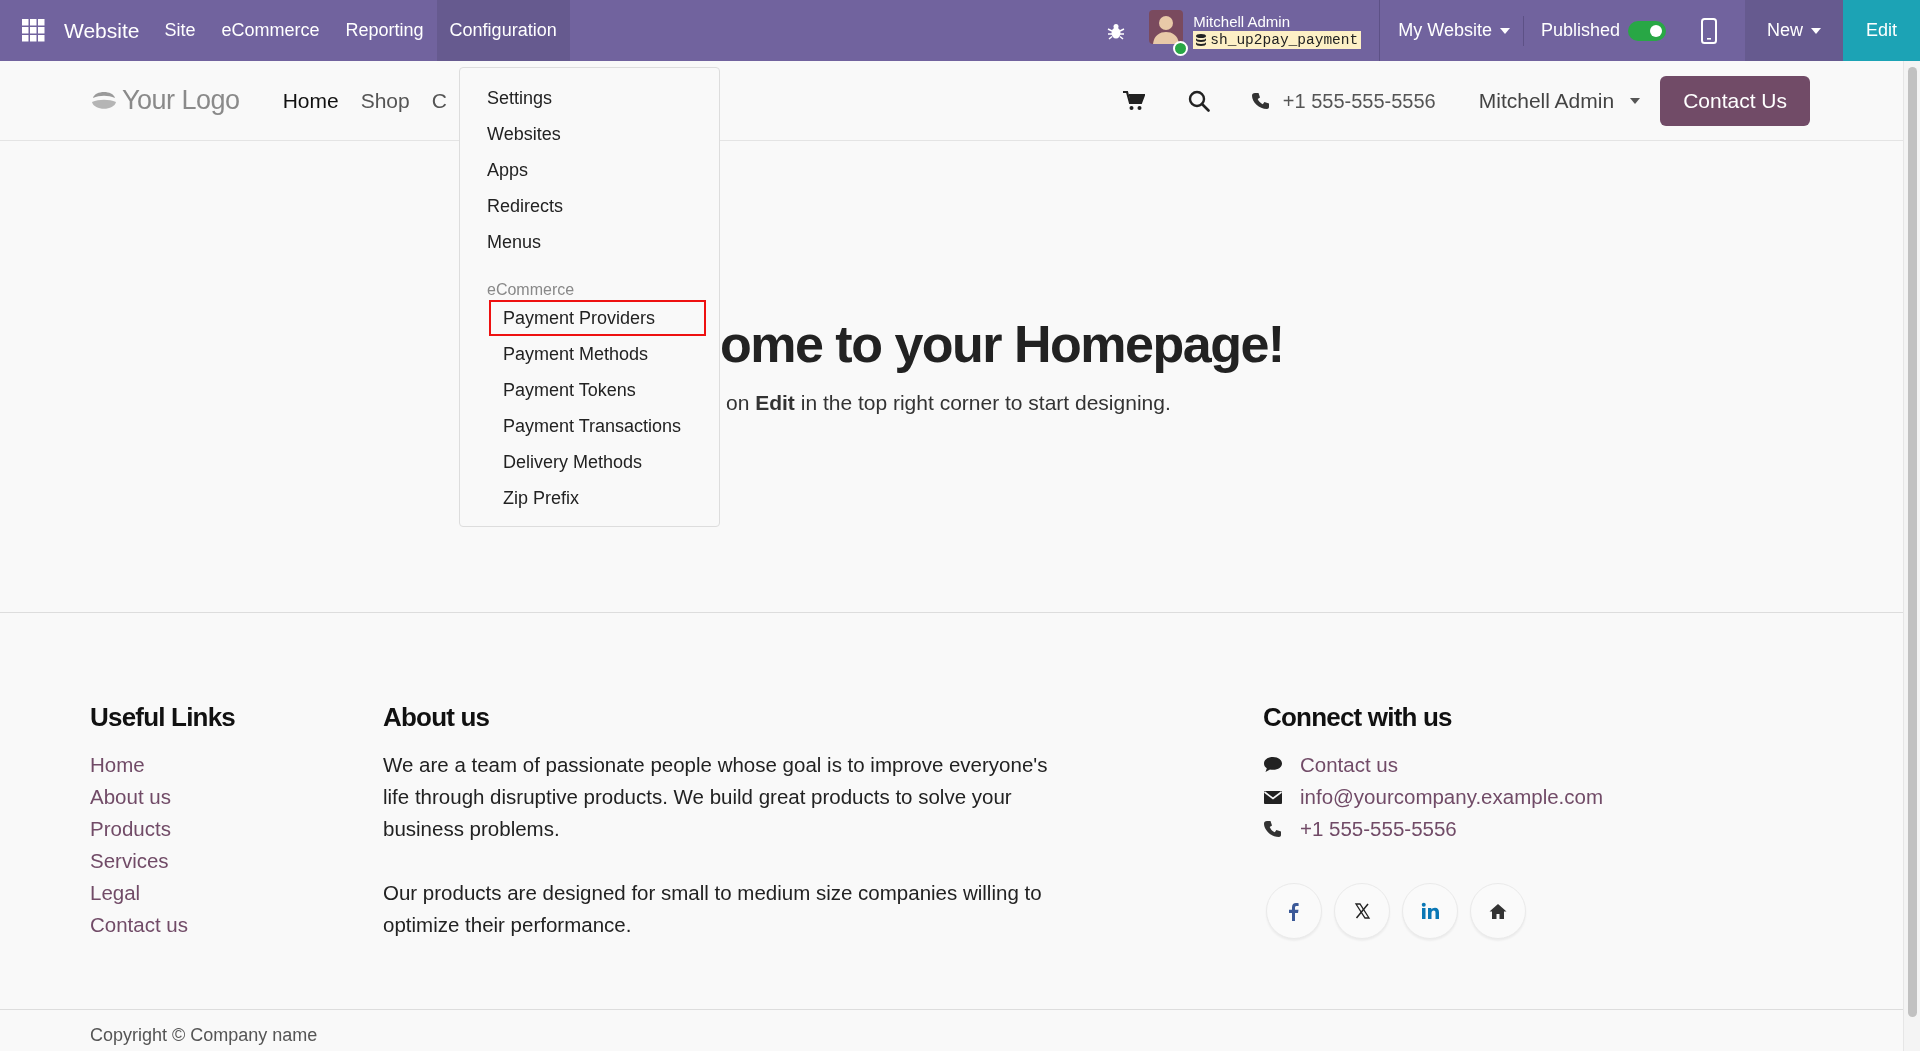 Image resolution: width=1920 pixels, height=1051 pixels. Describe the element at coordinates (503, 30) in the screenshot. I see `menu-tab: Configuration` at that location.